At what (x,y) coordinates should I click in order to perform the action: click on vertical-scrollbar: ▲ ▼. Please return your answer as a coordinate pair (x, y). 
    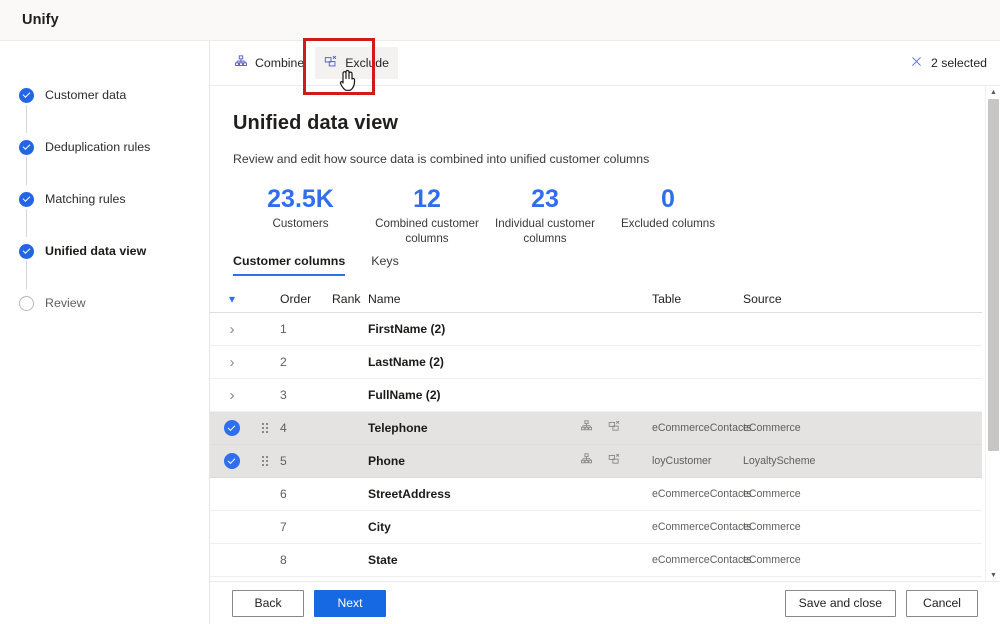
    Looking at the image, I should click on (992, 333).